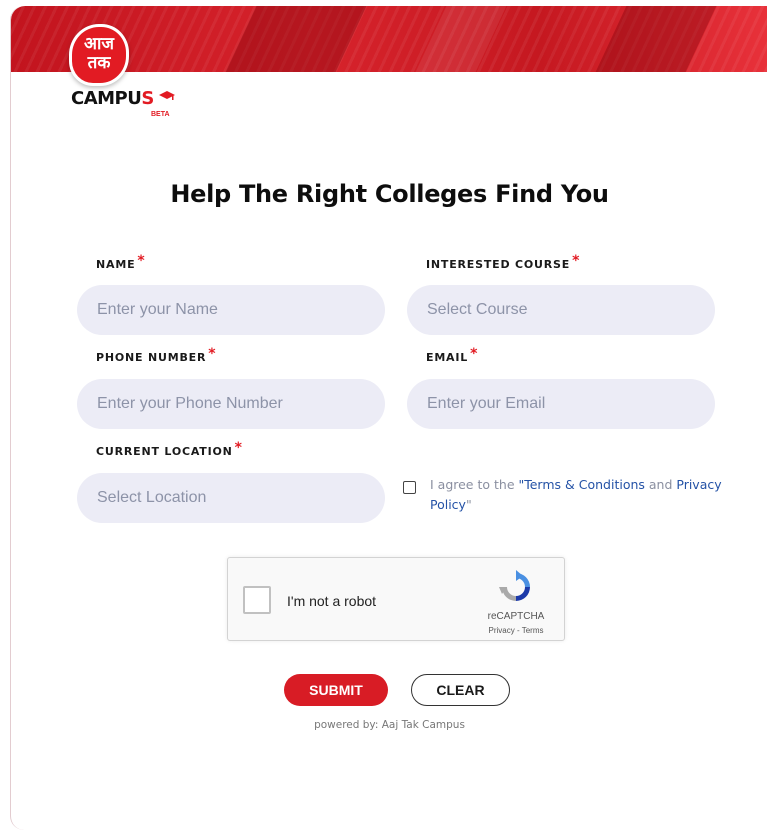 The height and width of the screenshot is (830, 767). I want to click on graduation-cap-icon, so click(167, 95).